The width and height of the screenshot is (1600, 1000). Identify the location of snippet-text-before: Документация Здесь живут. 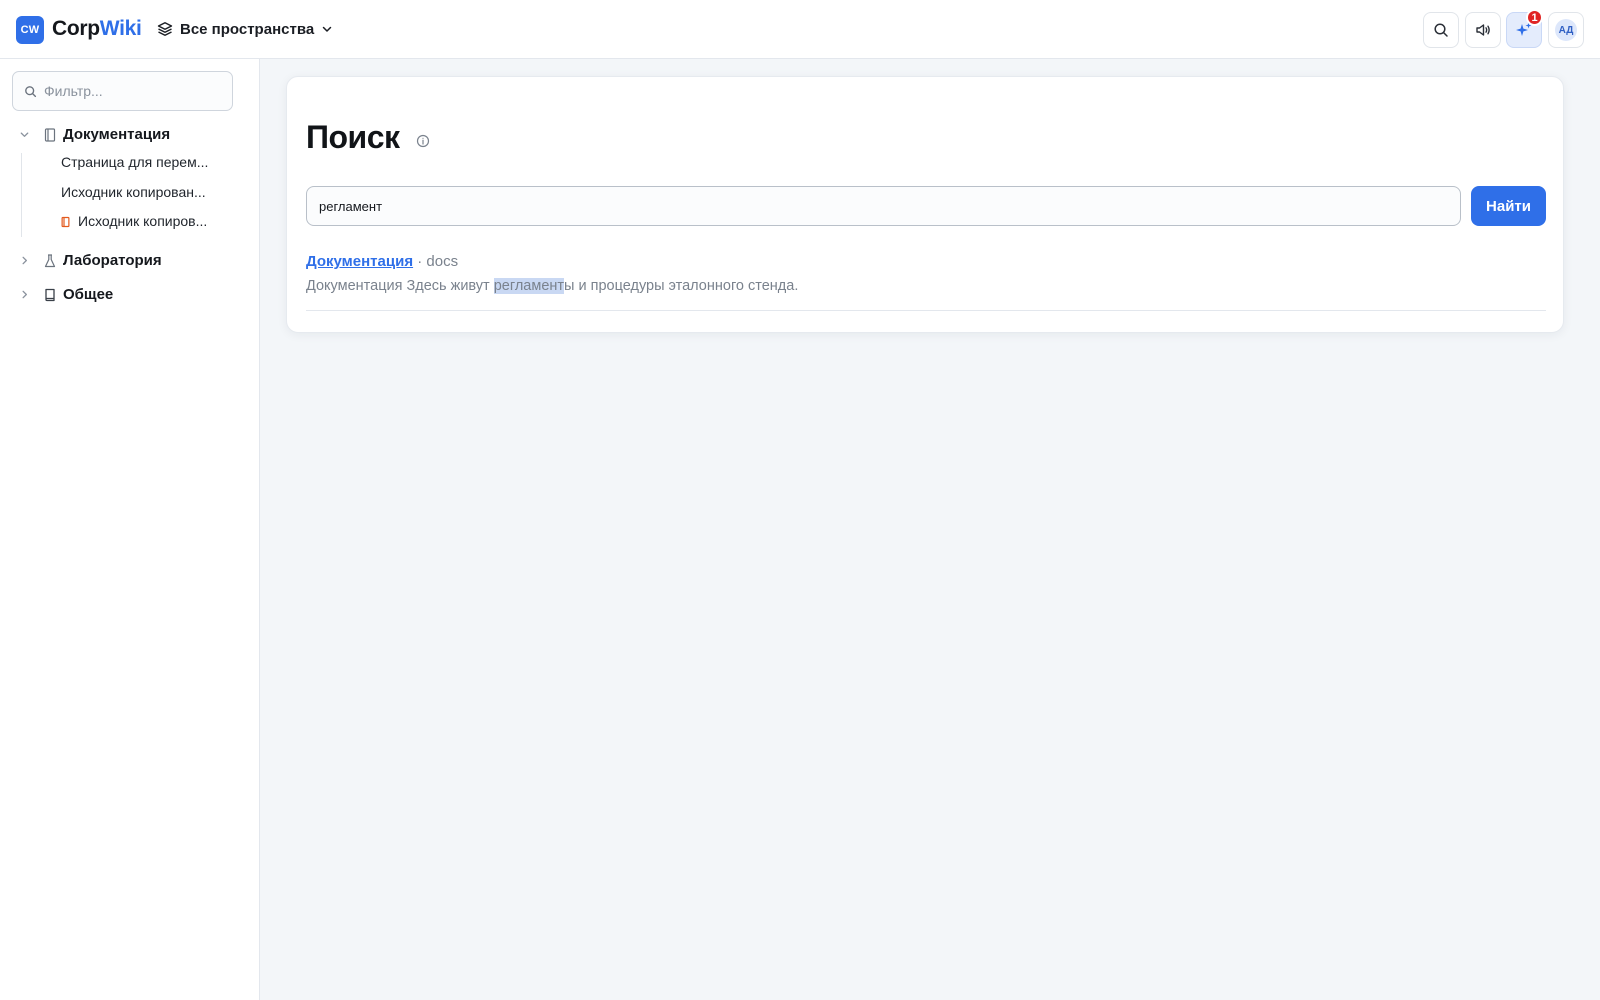
(400, 286).